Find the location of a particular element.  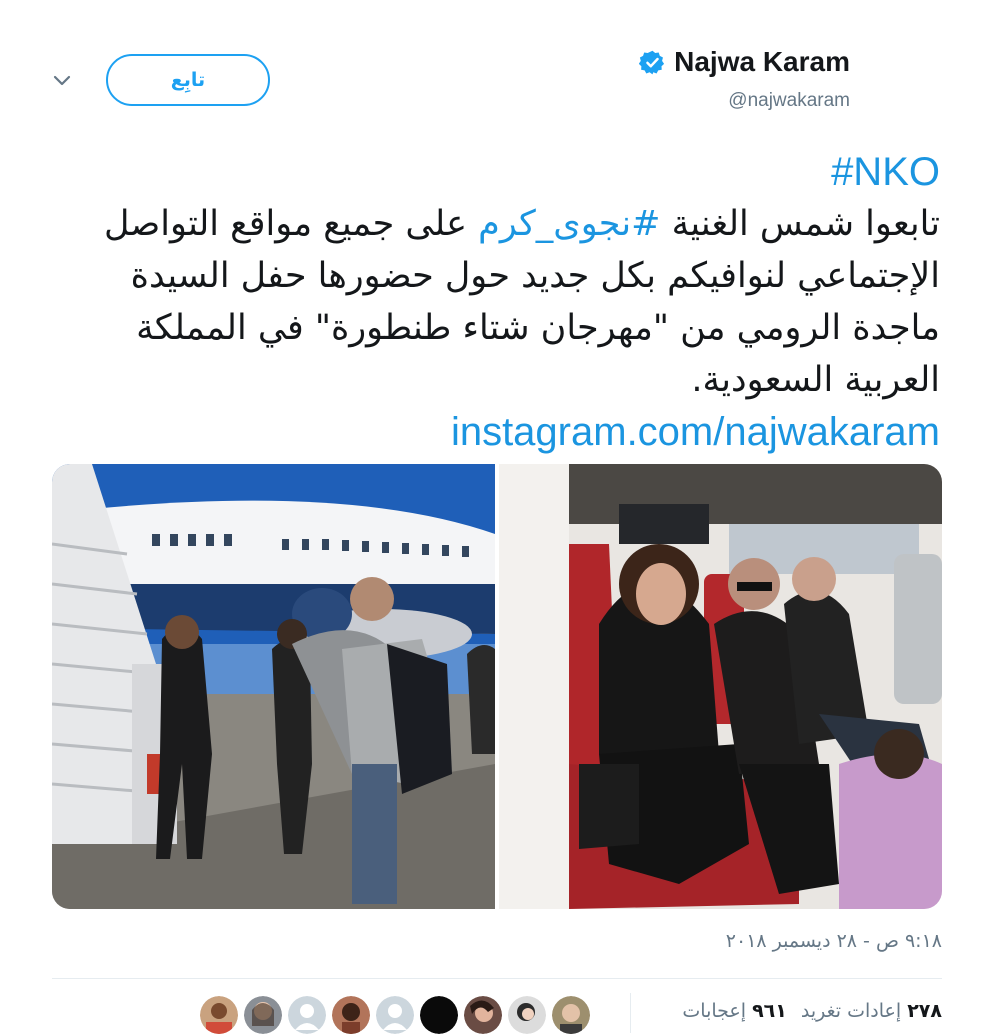

retweets-count: ٢٧٨ is located at coordinates (924, 1011).